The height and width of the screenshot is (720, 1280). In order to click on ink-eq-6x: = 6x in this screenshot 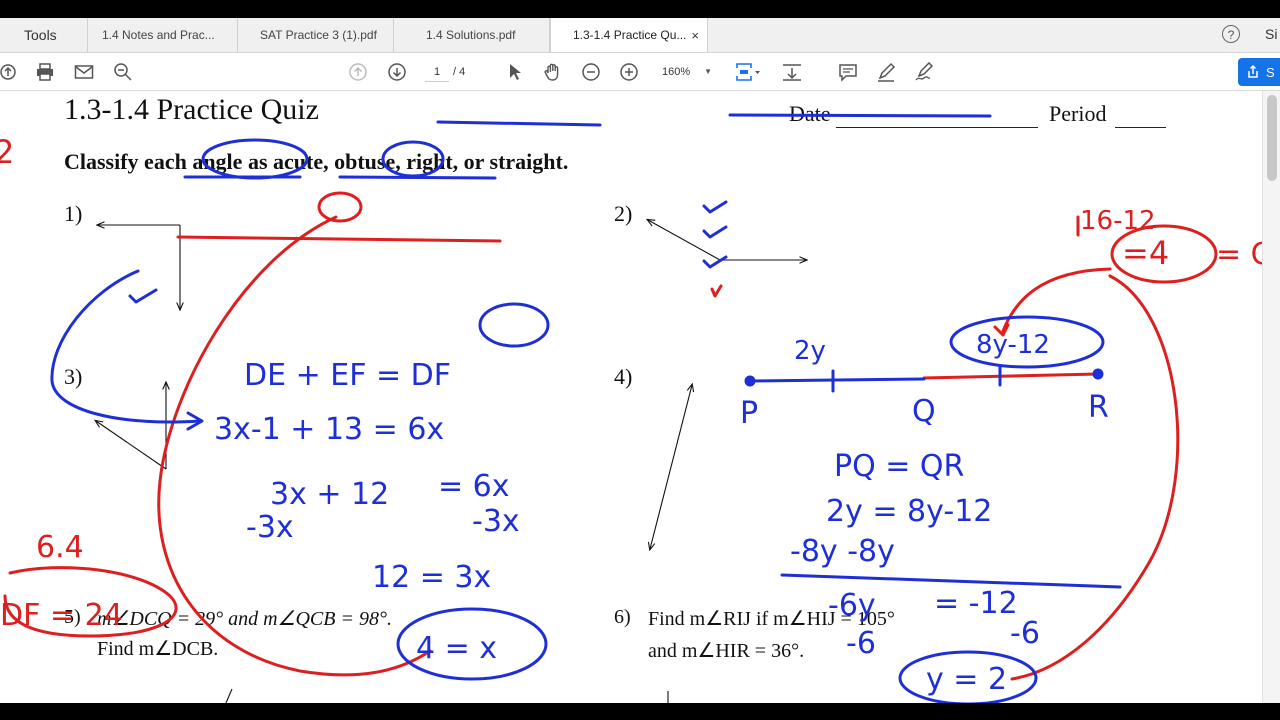, I will do `click(474, 486)`.